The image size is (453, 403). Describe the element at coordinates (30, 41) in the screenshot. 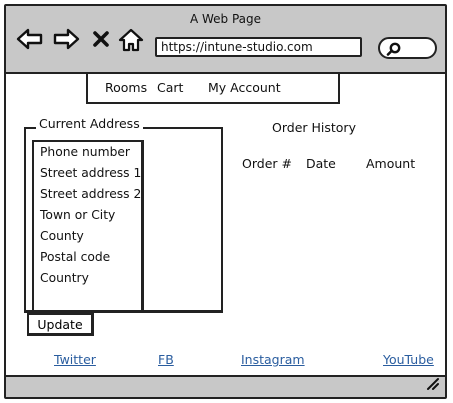

I see `back-arrow-icon` at that location.